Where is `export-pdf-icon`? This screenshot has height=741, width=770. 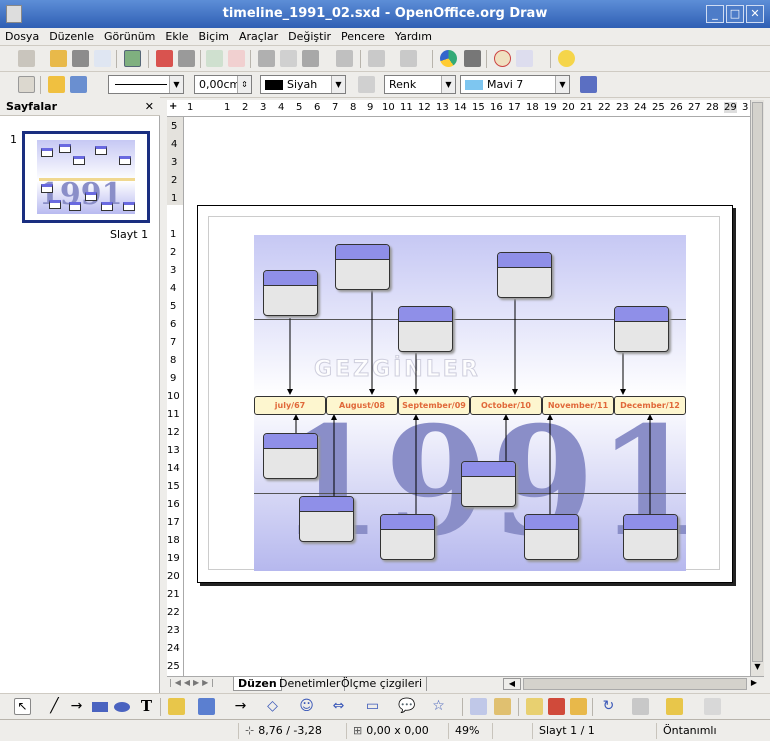 export-pdf-icon is located at coordinates (164, 58).